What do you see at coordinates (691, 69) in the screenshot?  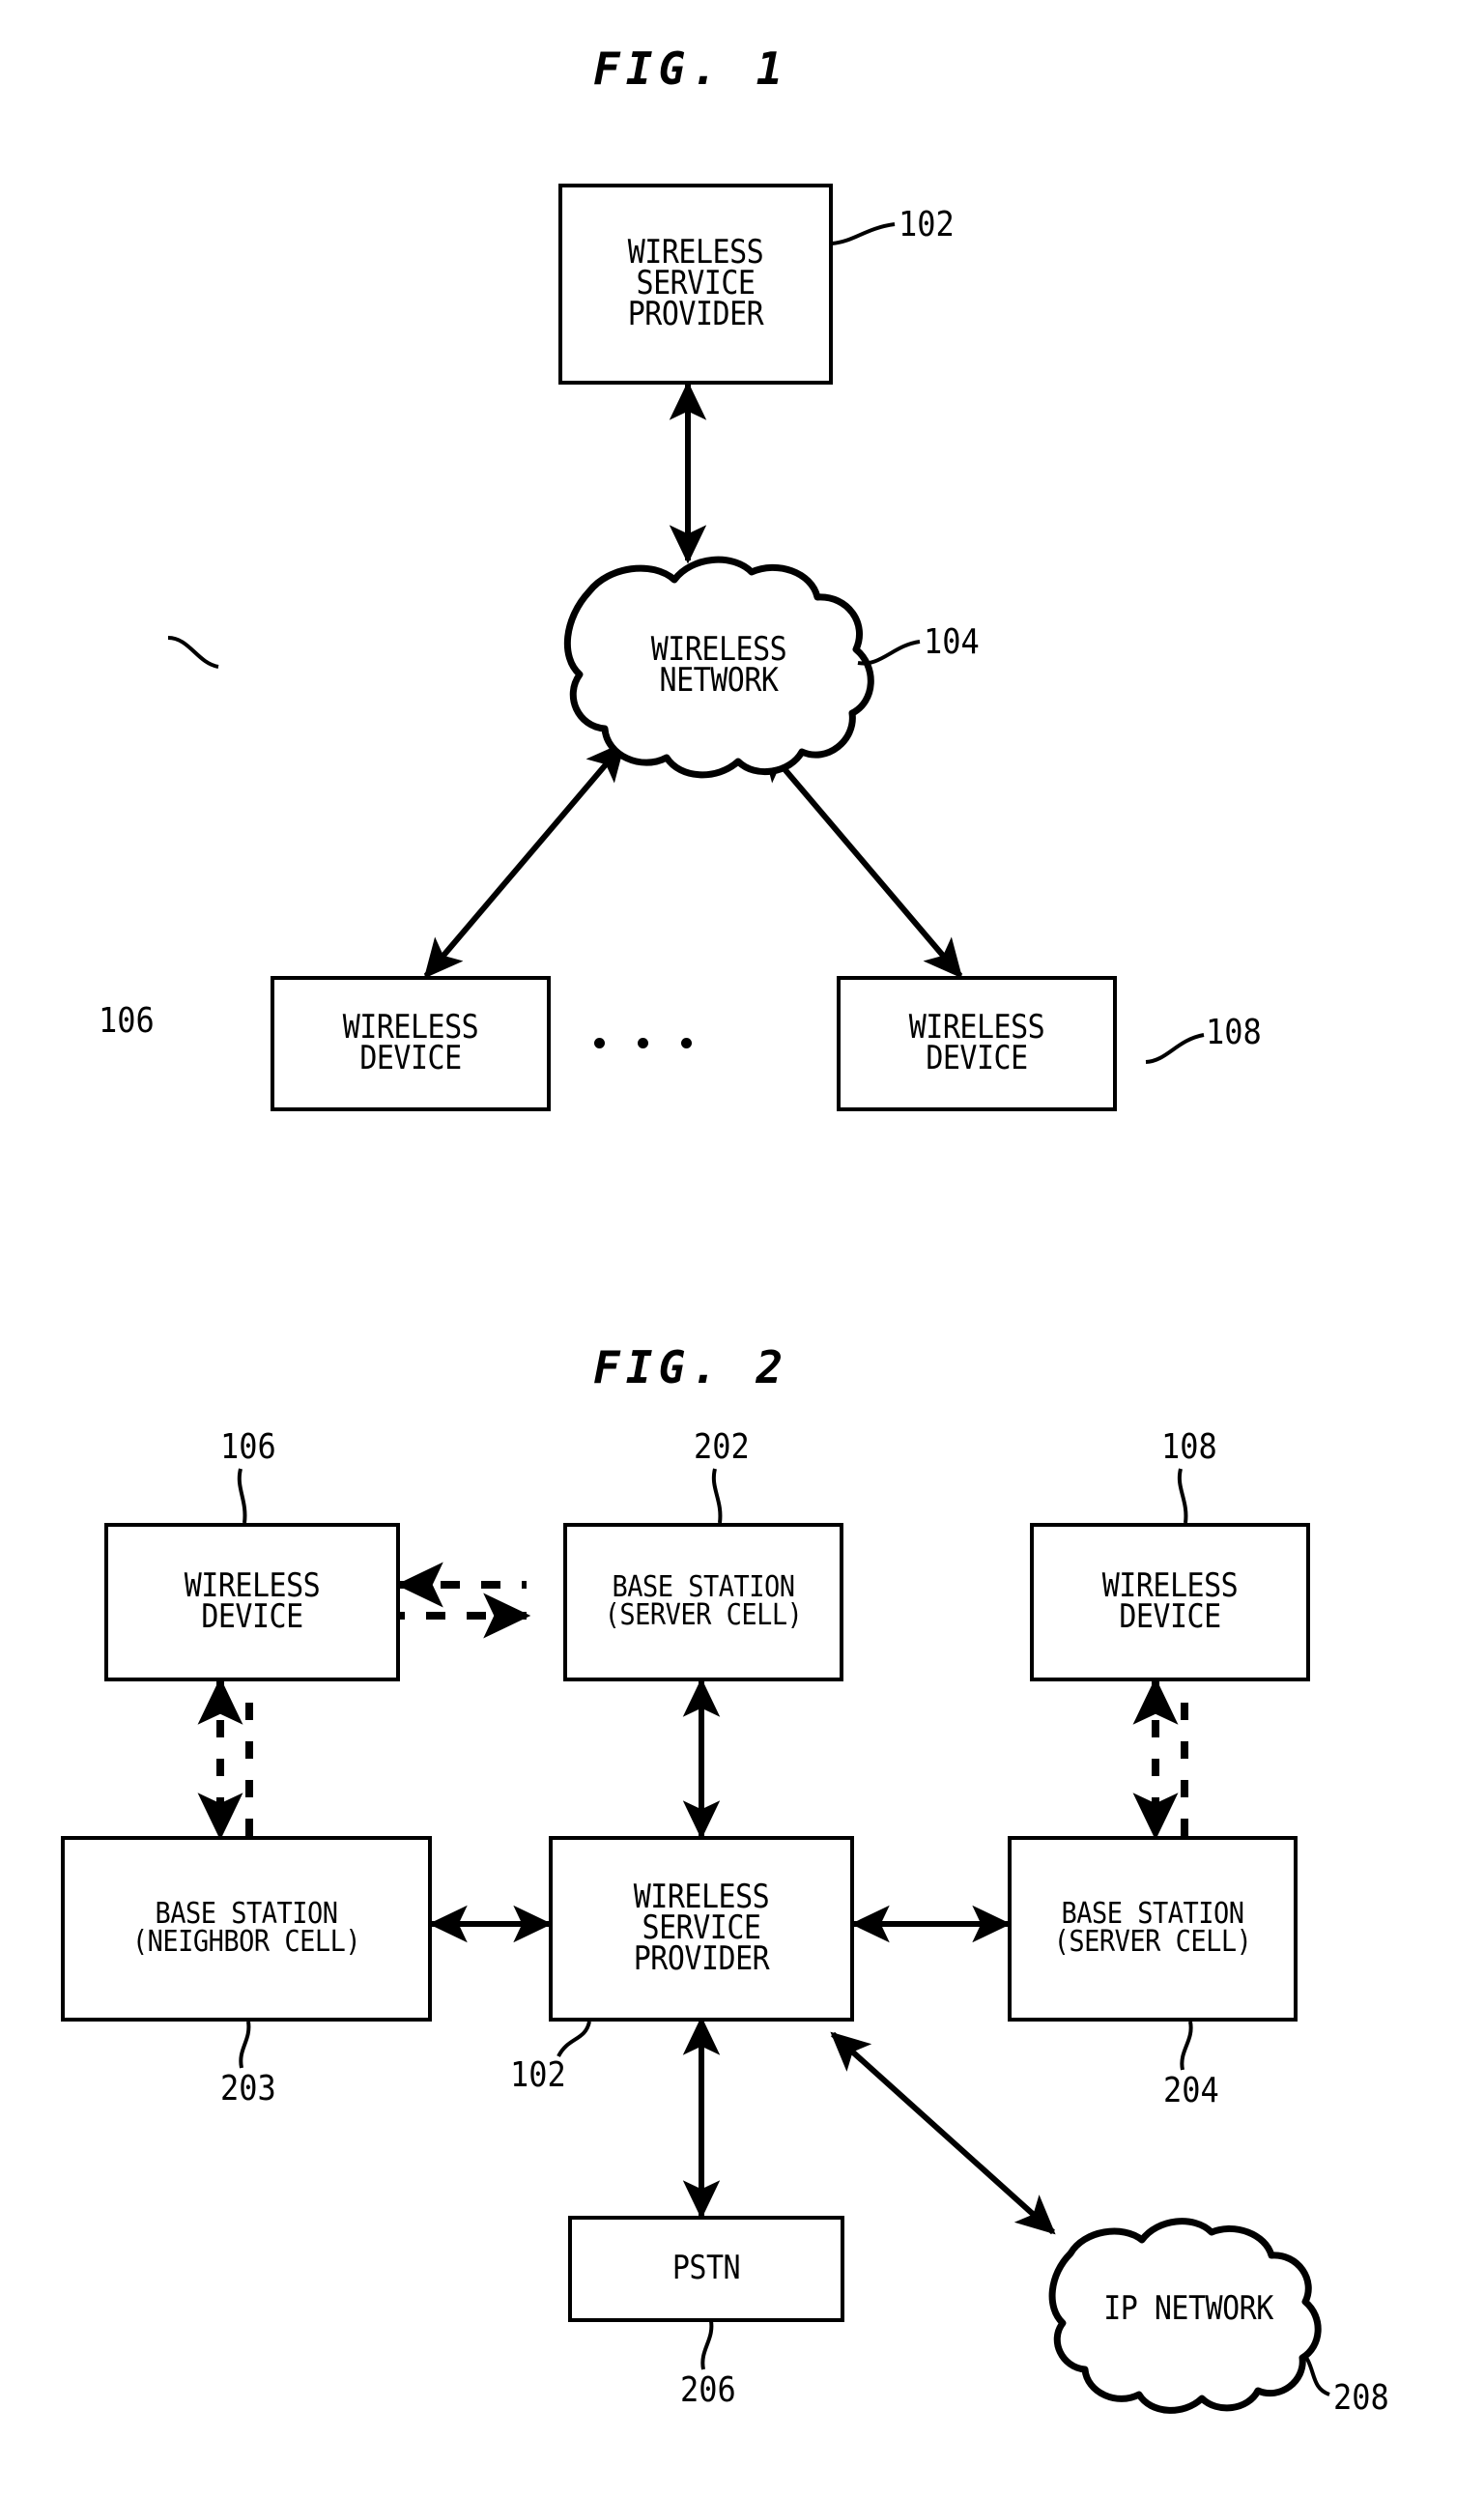 I see `figure-1-title: FIG. 1` at bounding box center [691, 69].